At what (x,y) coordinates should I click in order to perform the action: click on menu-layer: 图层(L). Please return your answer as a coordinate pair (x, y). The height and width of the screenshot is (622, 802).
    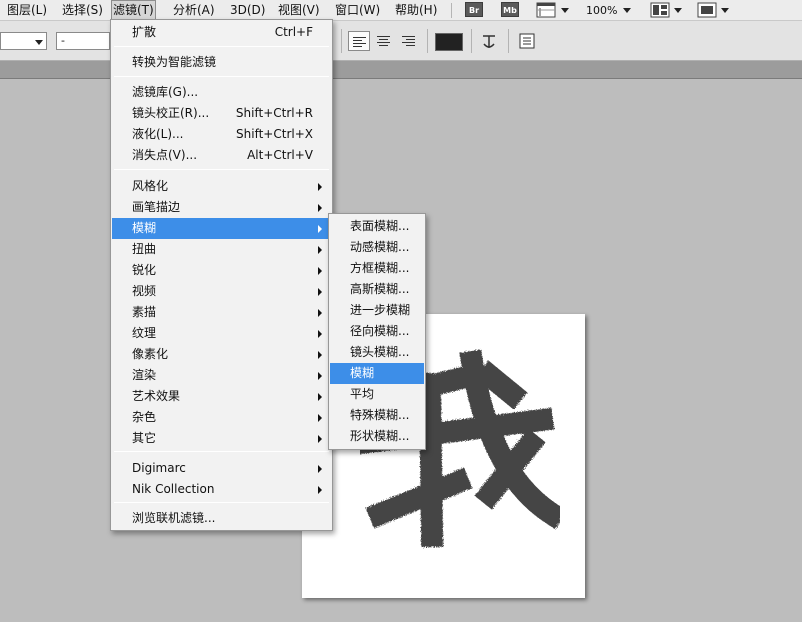
    Looking at the image, I should click on (27, 10).